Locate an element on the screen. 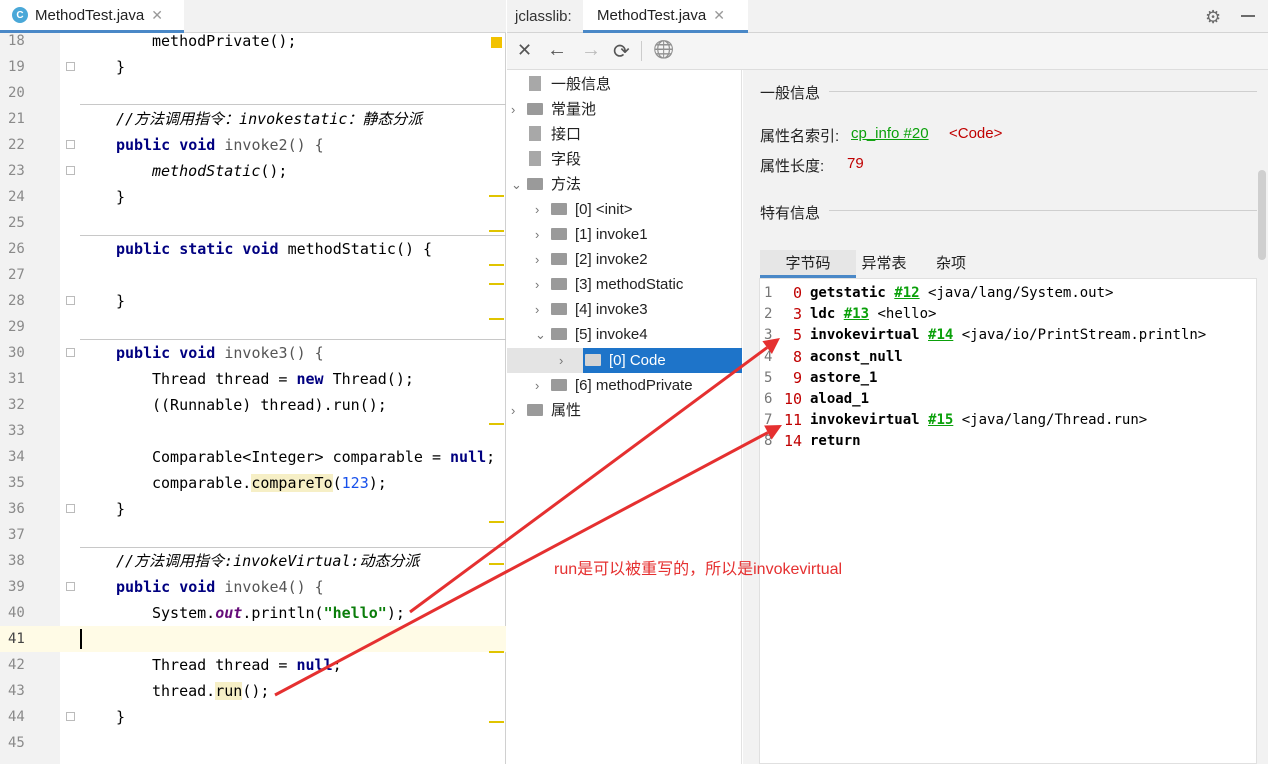  tree-node-method-invoke3: › [4] invoke3 is located at coordinates (591, 309).